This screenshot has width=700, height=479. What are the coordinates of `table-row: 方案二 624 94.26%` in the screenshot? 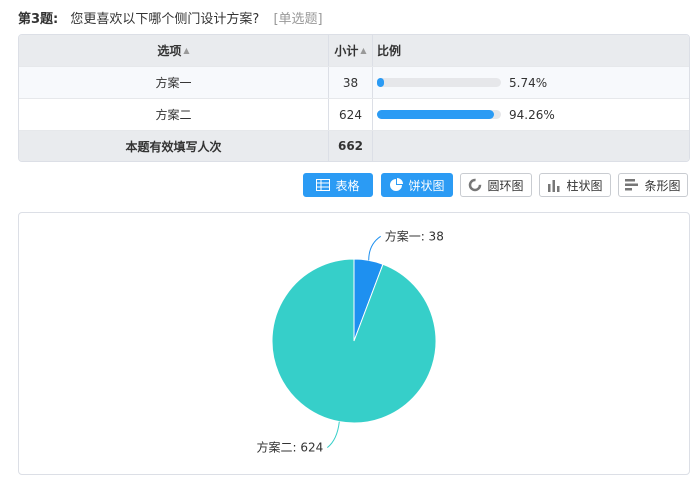 It's located at (354, 115).